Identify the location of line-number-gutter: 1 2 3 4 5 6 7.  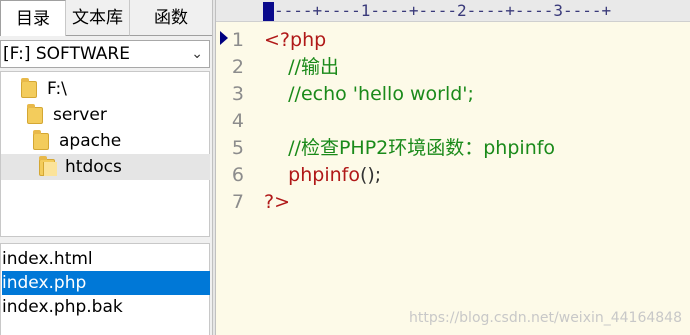
(237, 179).